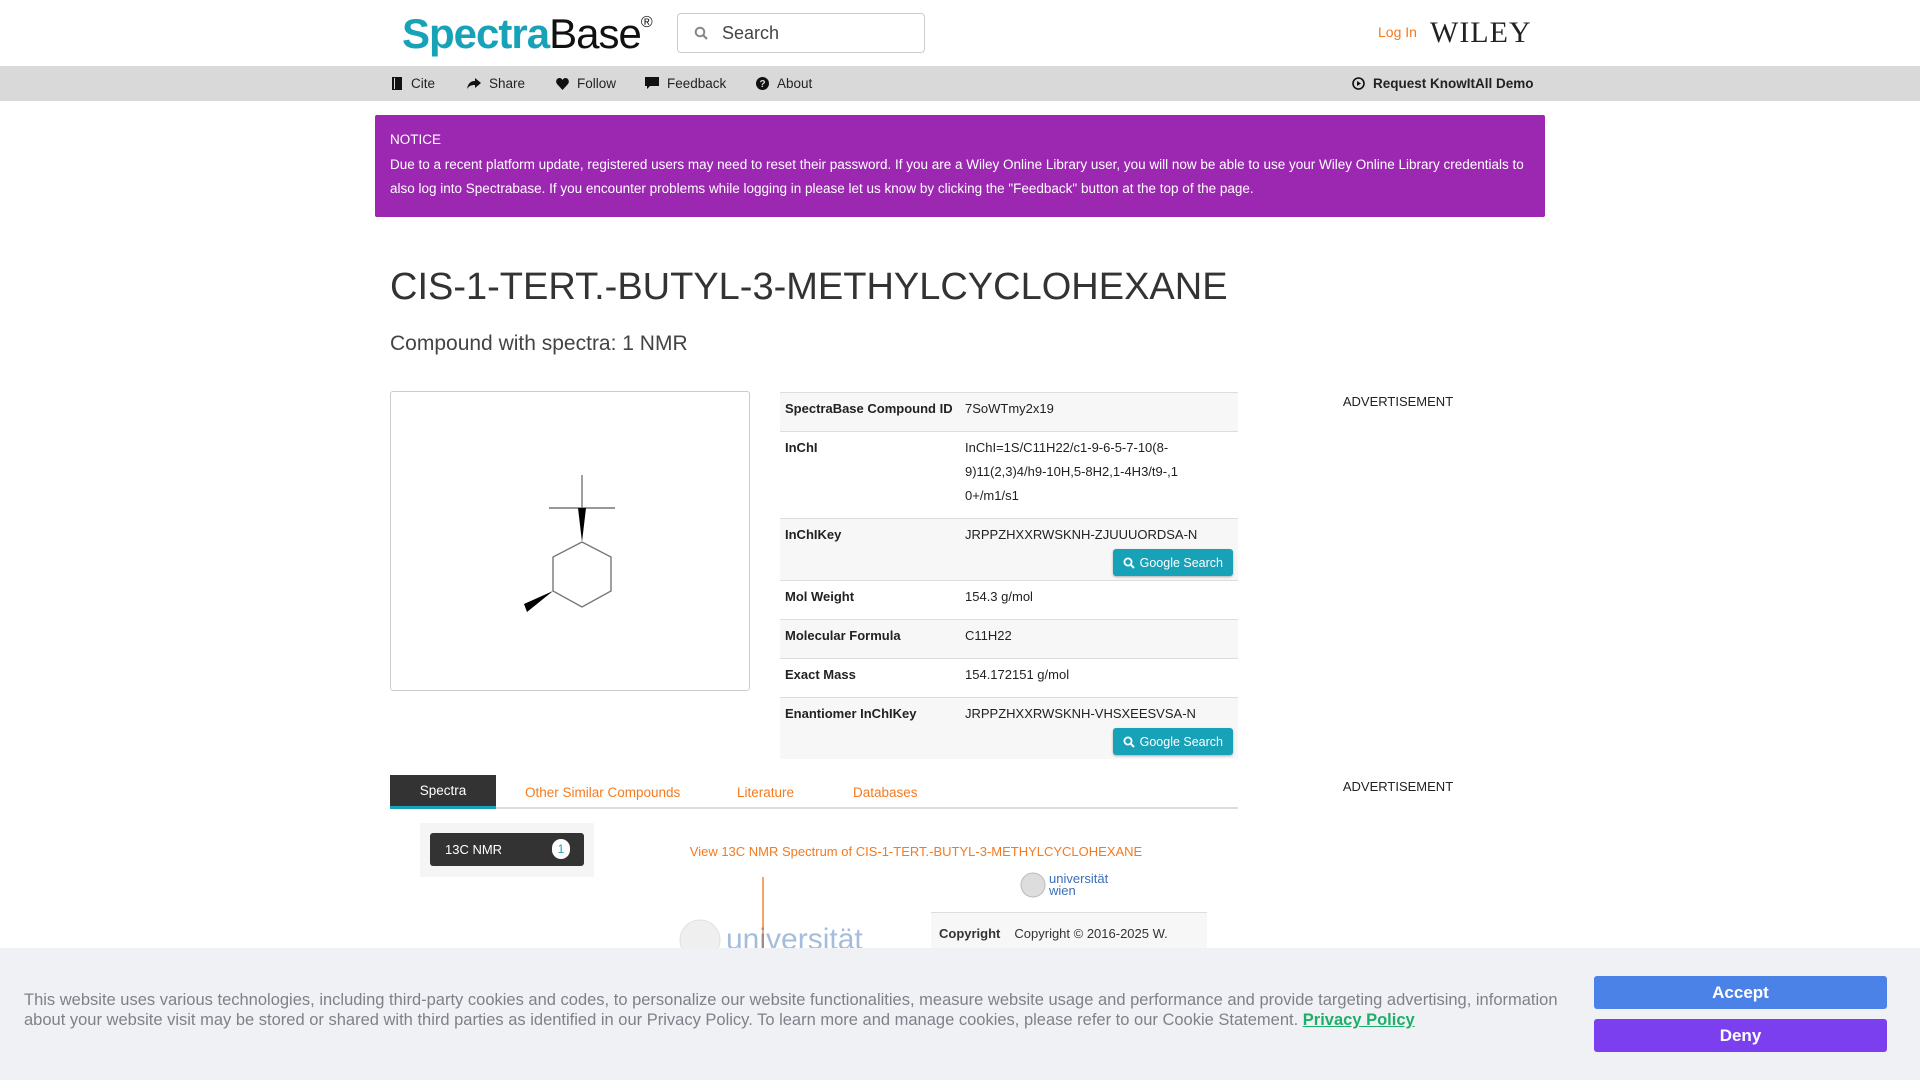 This screenshot has width=1920, height=1080. I want to click on notice-title: NOTICE, so click(416, 139).